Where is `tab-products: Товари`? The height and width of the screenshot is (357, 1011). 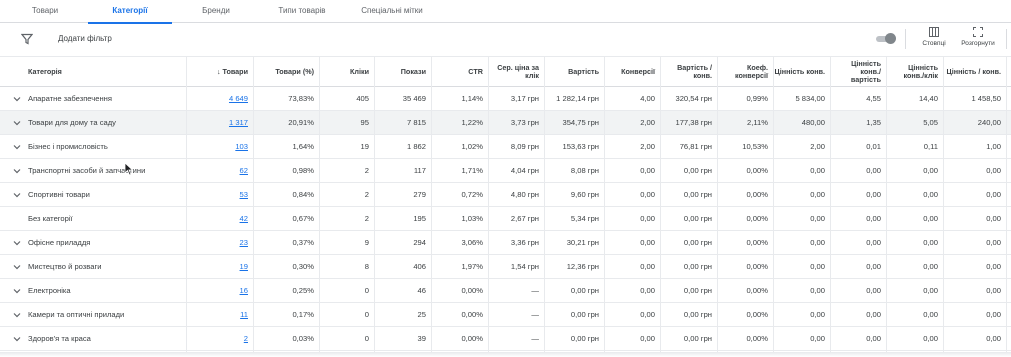 tab-products: Товари is located at coordinates (45, 11).